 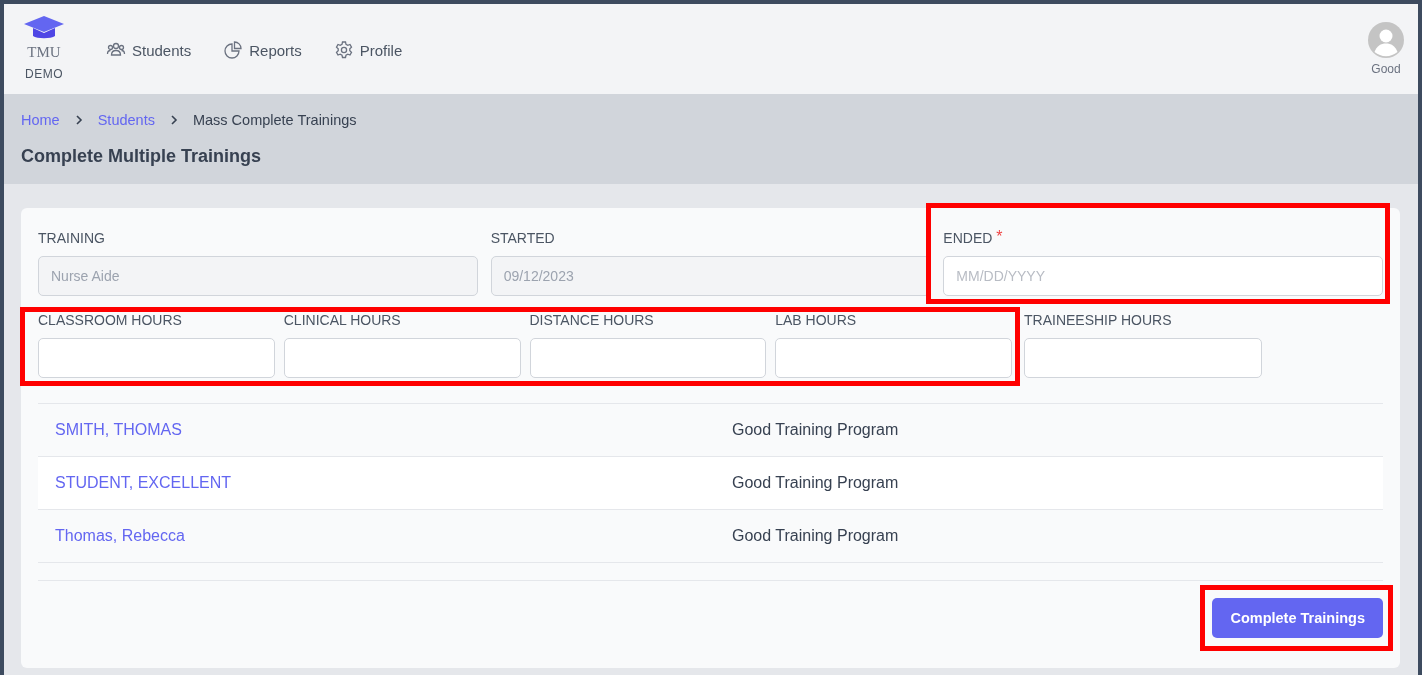 I want to click on logo-subtitle: DEMO, so click(x=44, y=74).